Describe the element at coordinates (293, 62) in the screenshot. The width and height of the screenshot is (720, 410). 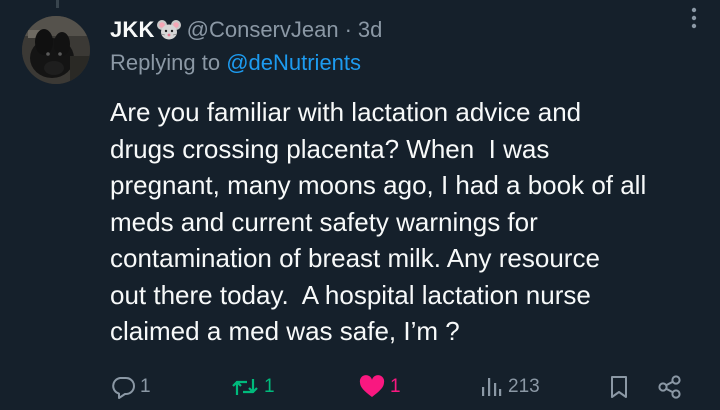
I see `replying-to-mention: @deNutrients` at that location.